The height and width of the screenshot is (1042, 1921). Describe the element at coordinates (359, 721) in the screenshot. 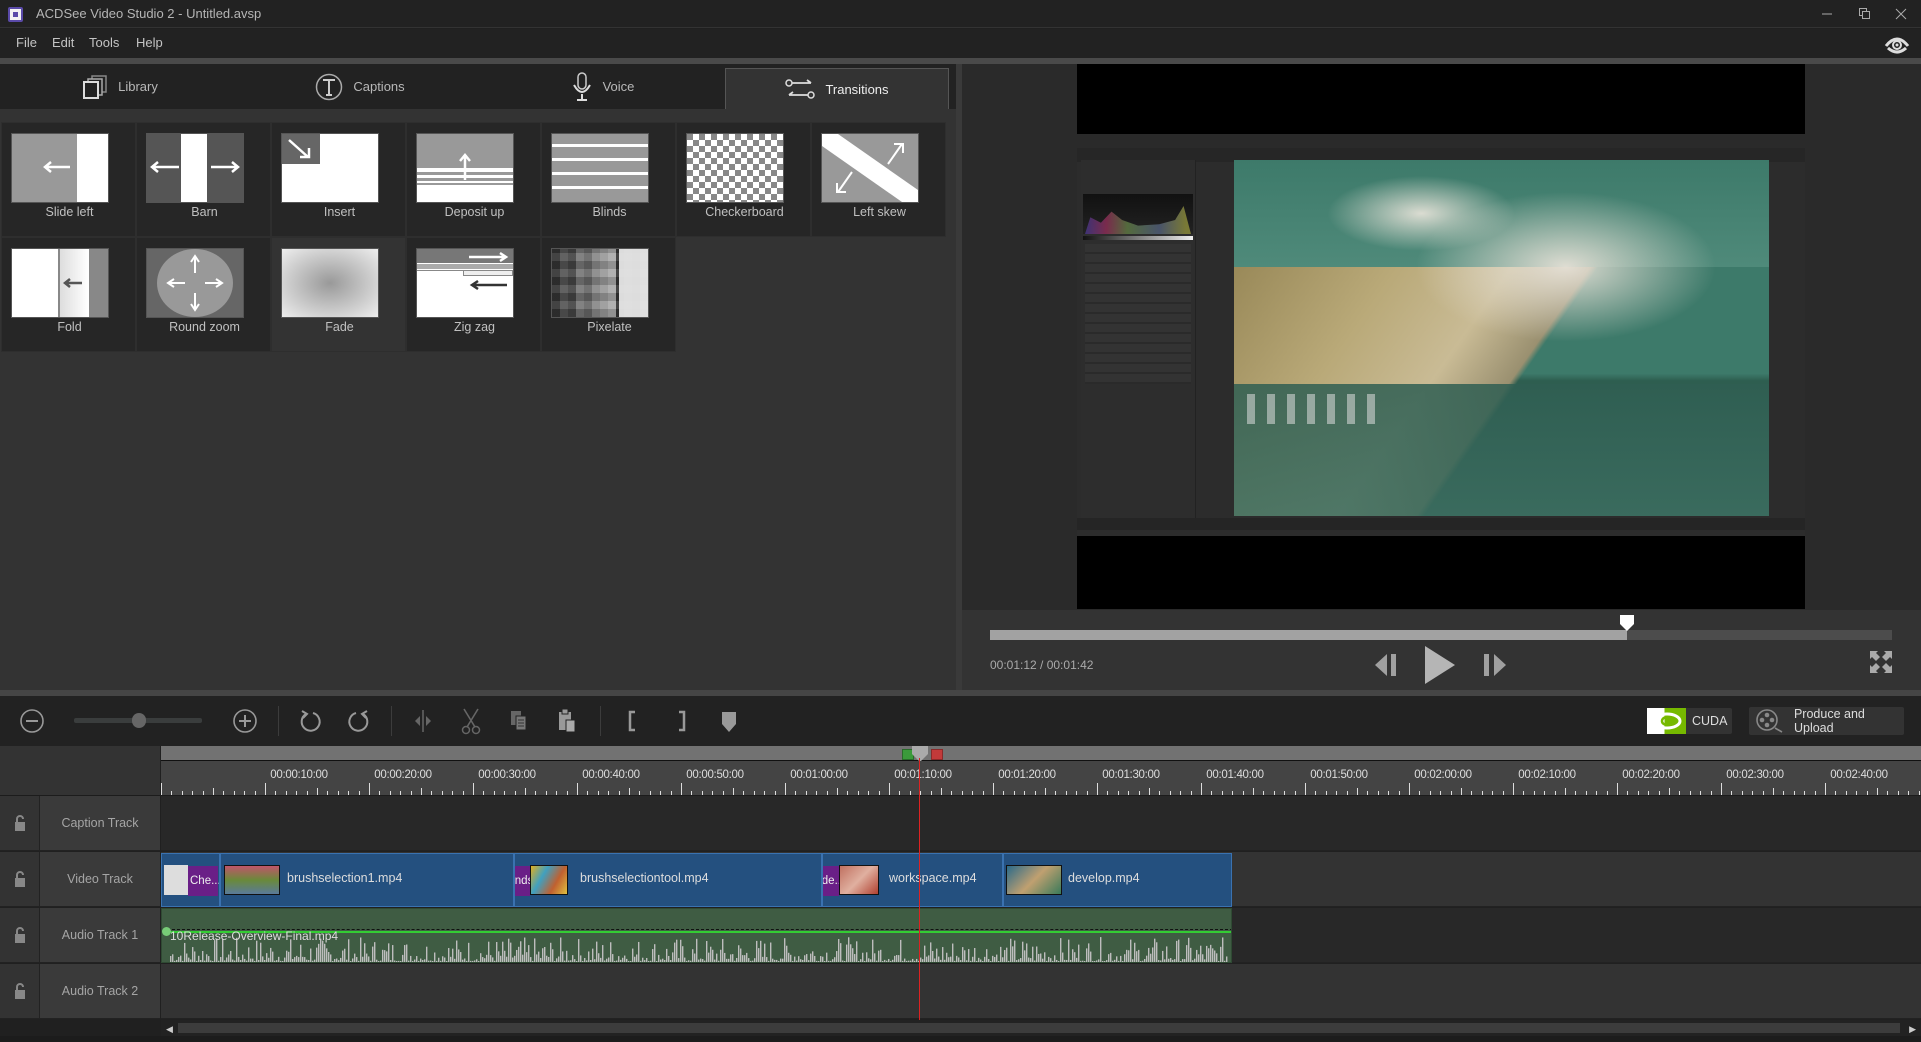

I see `redo-button` at that location.